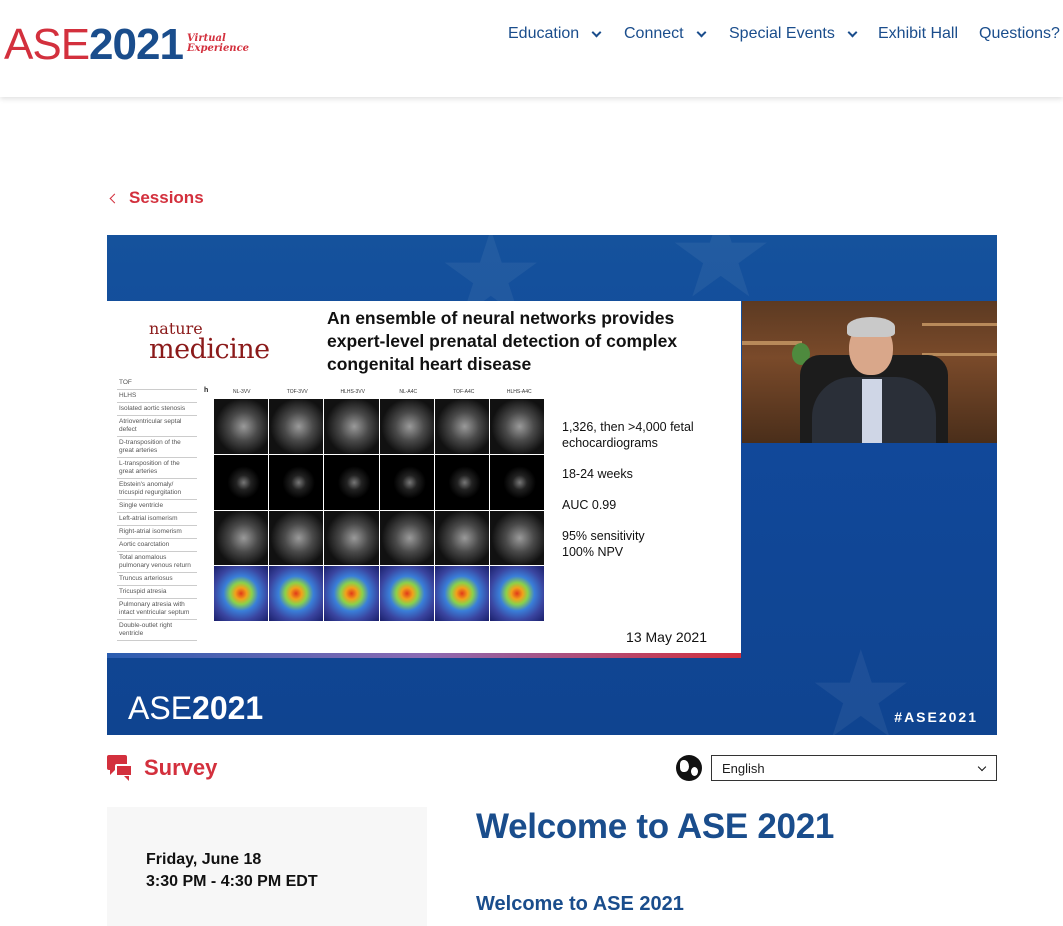 This screenshot has width=1063, height=926. I want to click on video-logo-year: 2021, so click(228, 708).